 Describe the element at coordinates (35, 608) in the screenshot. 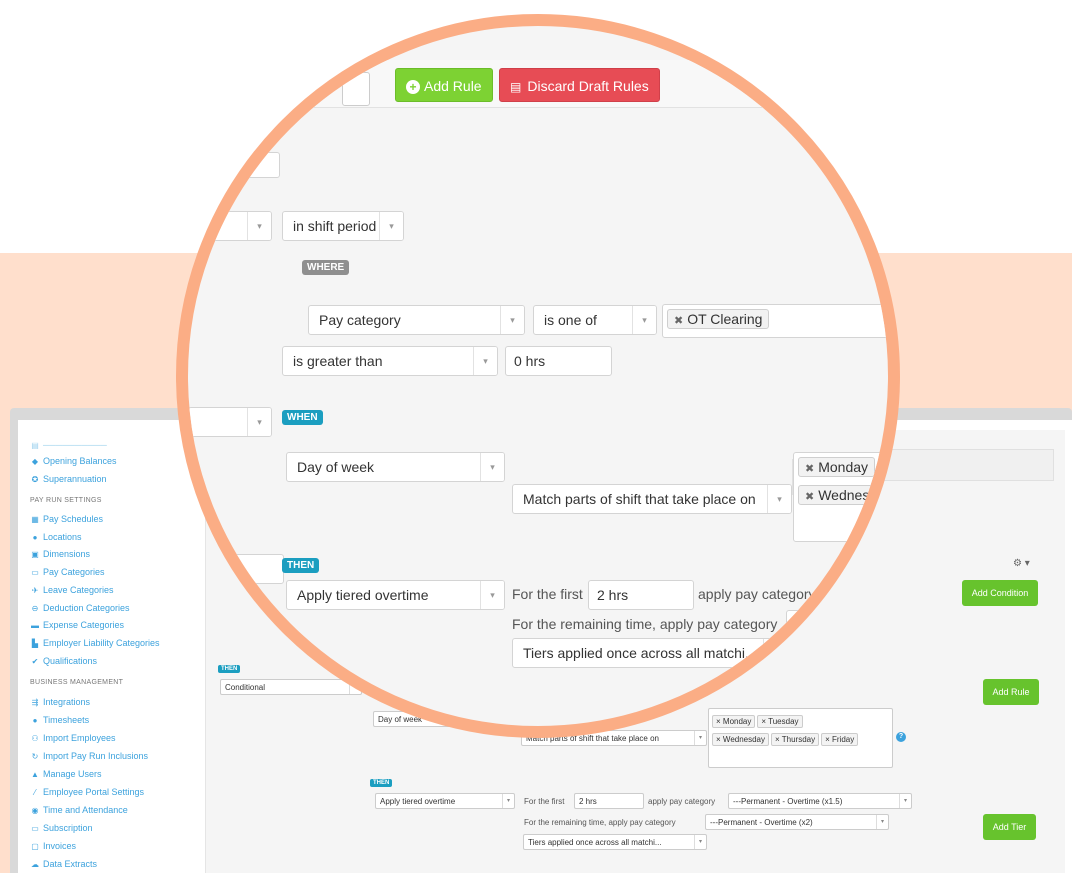

I see `minus-circle-icon: ⊖` at that location.